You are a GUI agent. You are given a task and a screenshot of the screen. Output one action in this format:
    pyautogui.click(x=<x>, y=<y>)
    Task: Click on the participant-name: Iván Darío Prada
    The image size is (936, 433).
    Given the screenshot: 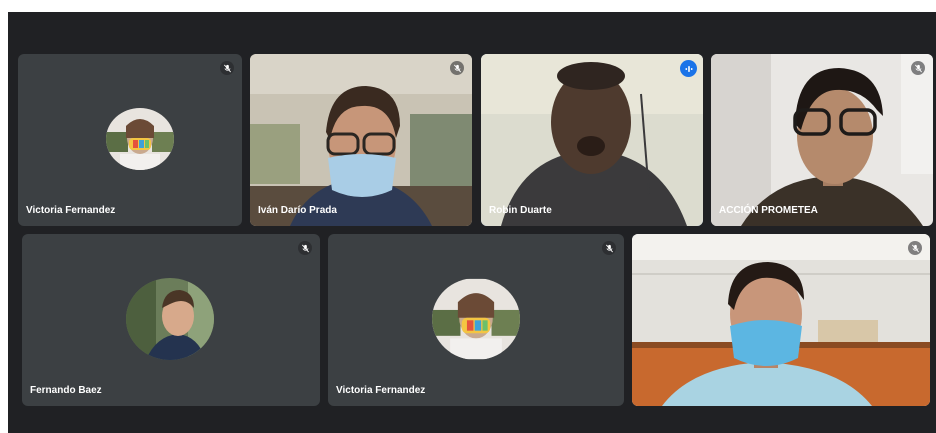 What is the action you would take?
    pyautogui.click(x=297, y=210)
    